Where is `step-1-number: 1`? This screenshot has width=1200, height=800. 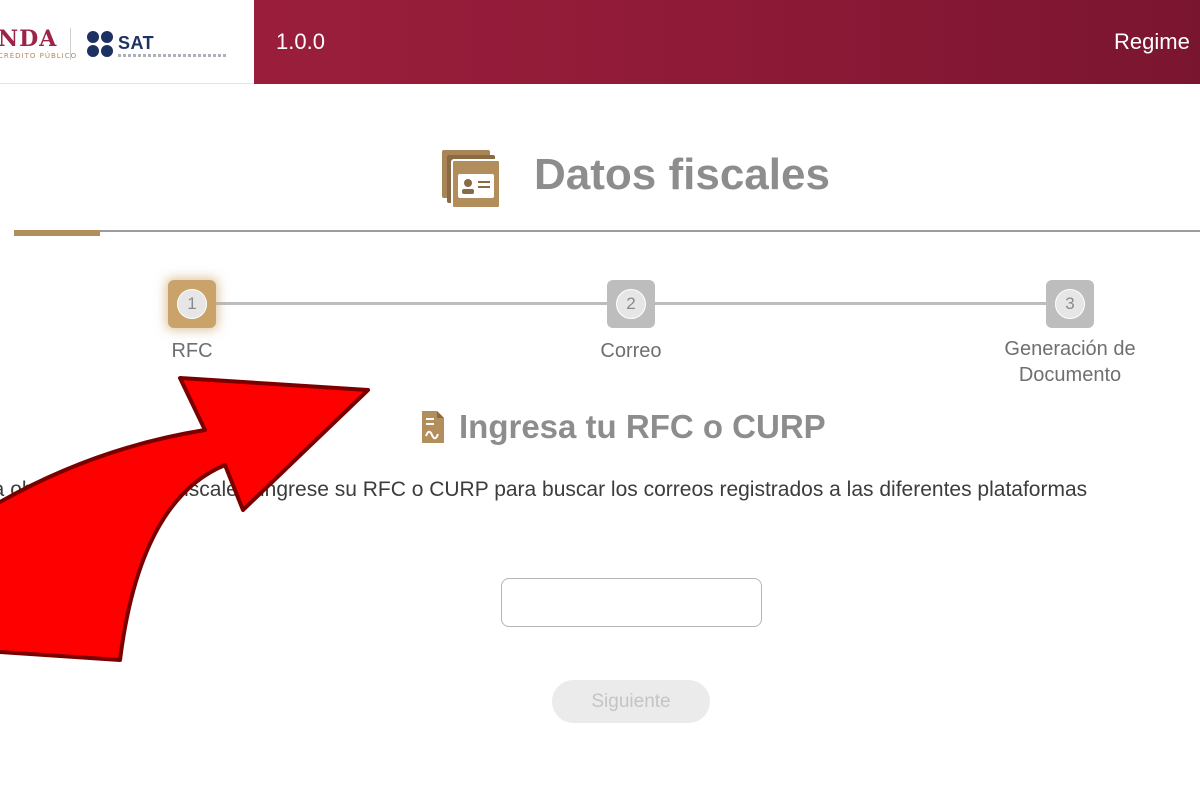 step-1-number: 1 is located at coordinates (192, 304).